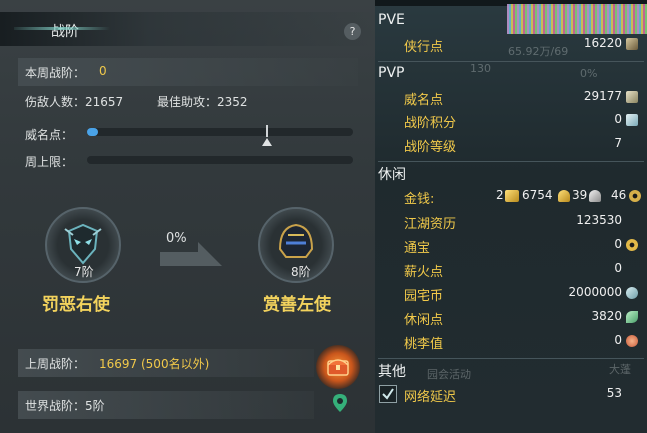 Image resolution: width=647 pixels, height=433 pixels. What do you see at coordinates (602, 96) in the screenshot?
I see `stat-value: 29177` at bounding box center [602, 96].